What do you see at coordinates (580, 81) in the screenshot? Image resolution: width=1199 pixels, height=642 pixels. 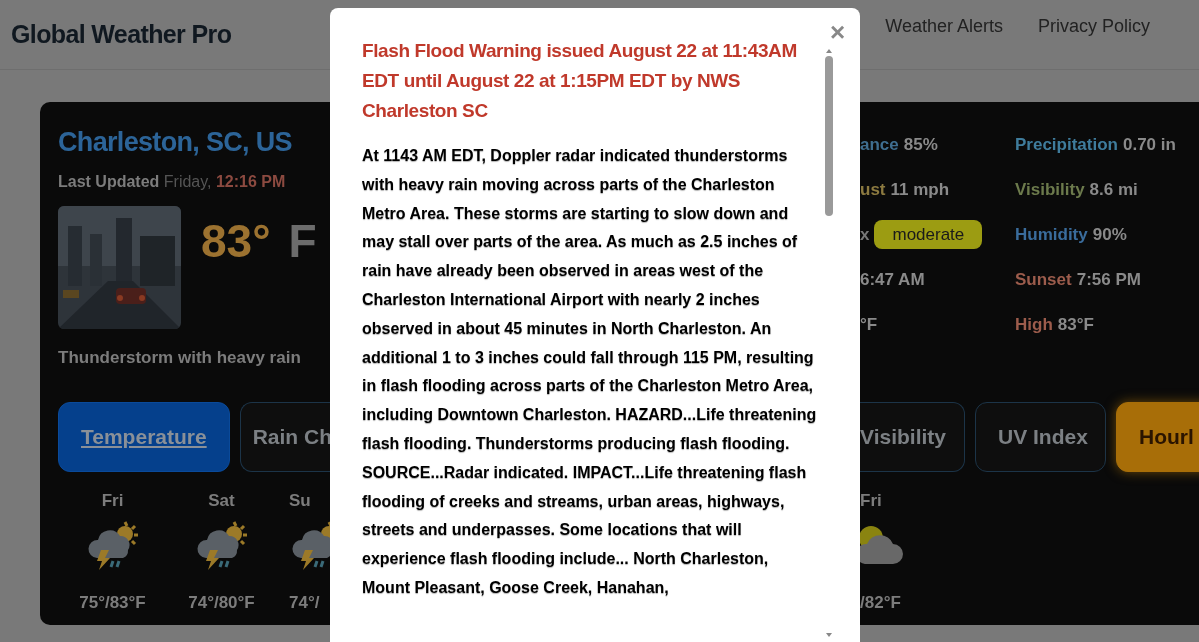 I see `alert-title: Flash Flood Warning issued August 22 at 11:43AM EDT until August 22 at 1:15PM EDT by NWS Charleston SC` at bounding box center [580, 81].